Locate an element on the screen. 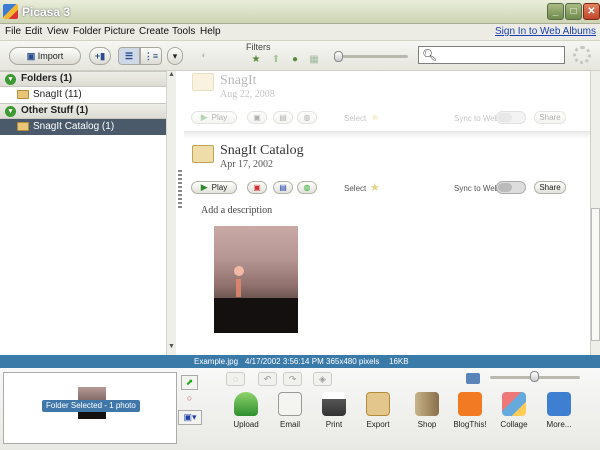 The width and height of the screenshot is (600, 450). upload-button: Upload is located at coordinates (246, 410).